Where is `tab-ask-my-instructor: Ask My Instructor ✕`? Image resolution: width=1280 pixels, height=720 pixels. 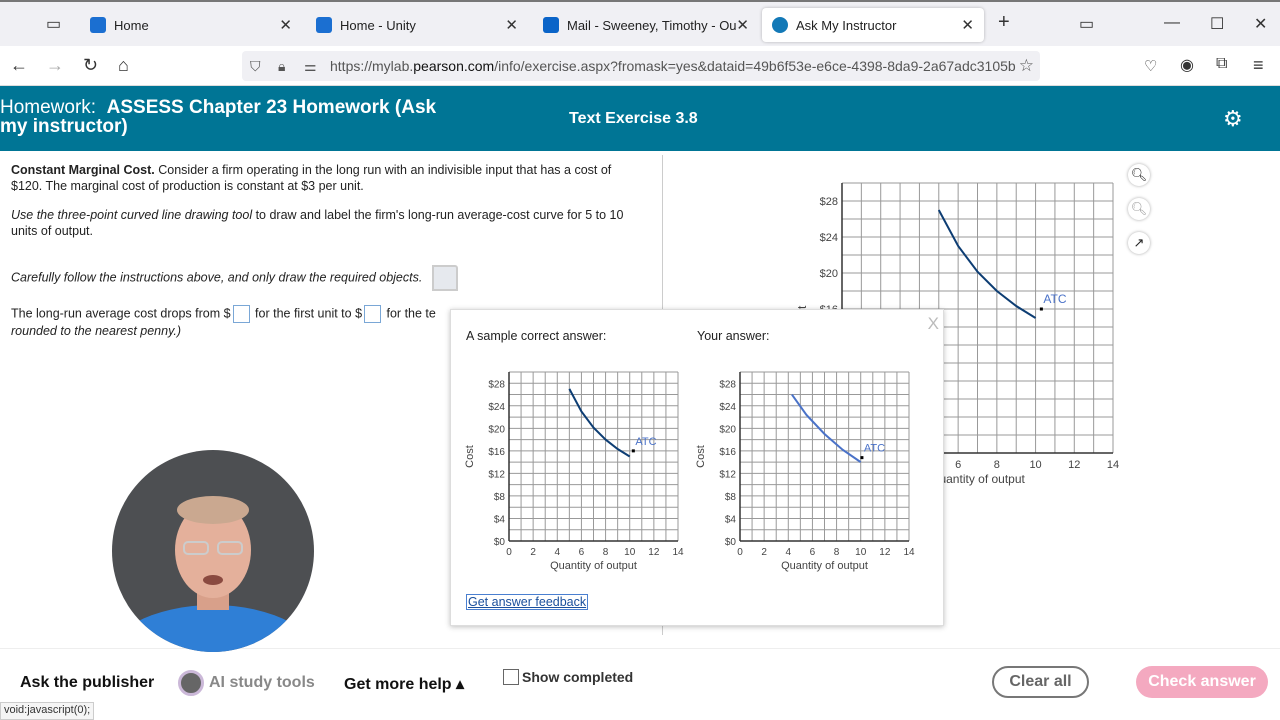 tab-ask-my-instructor: Ask My Instructor ✕ is located at coordinates (873, 25).